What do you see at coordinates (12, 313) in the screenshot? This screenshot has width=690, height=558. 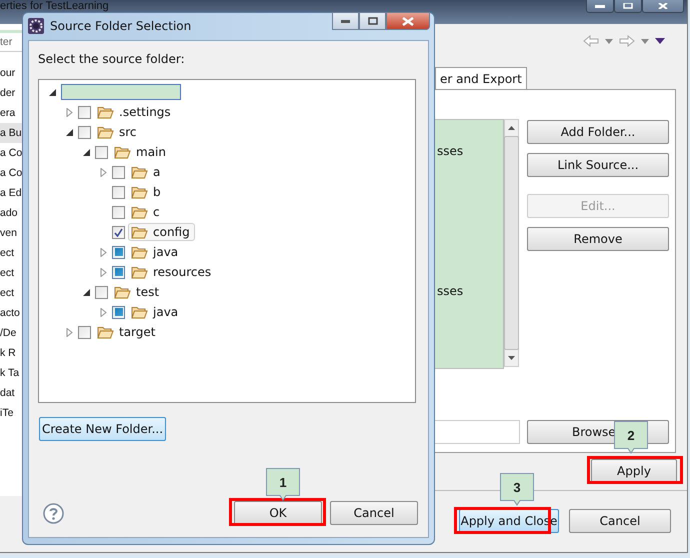 I see `sidebar-item: acto` at bounding box center [12, 313].